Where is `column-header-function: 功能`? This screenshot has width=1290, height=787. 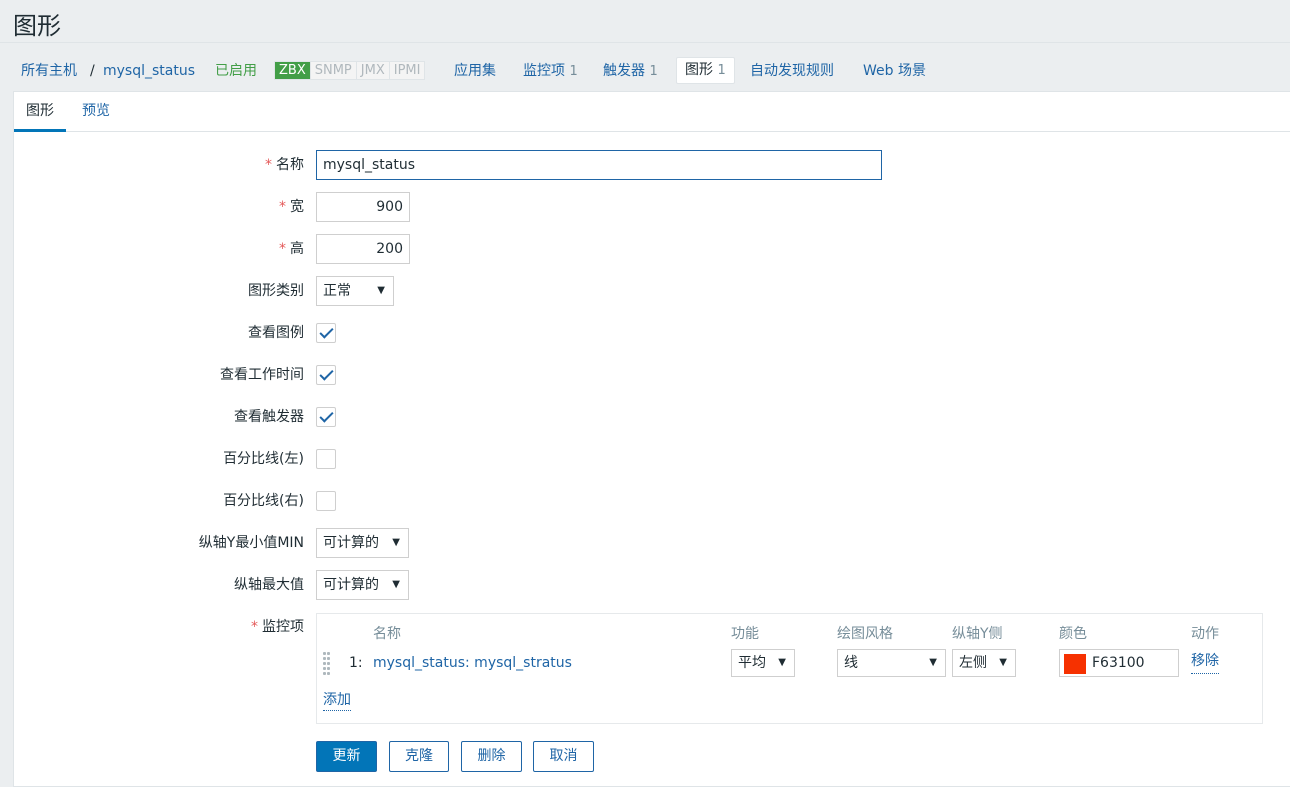
column-header-function: 功能 is located at coordinates (745, 634).